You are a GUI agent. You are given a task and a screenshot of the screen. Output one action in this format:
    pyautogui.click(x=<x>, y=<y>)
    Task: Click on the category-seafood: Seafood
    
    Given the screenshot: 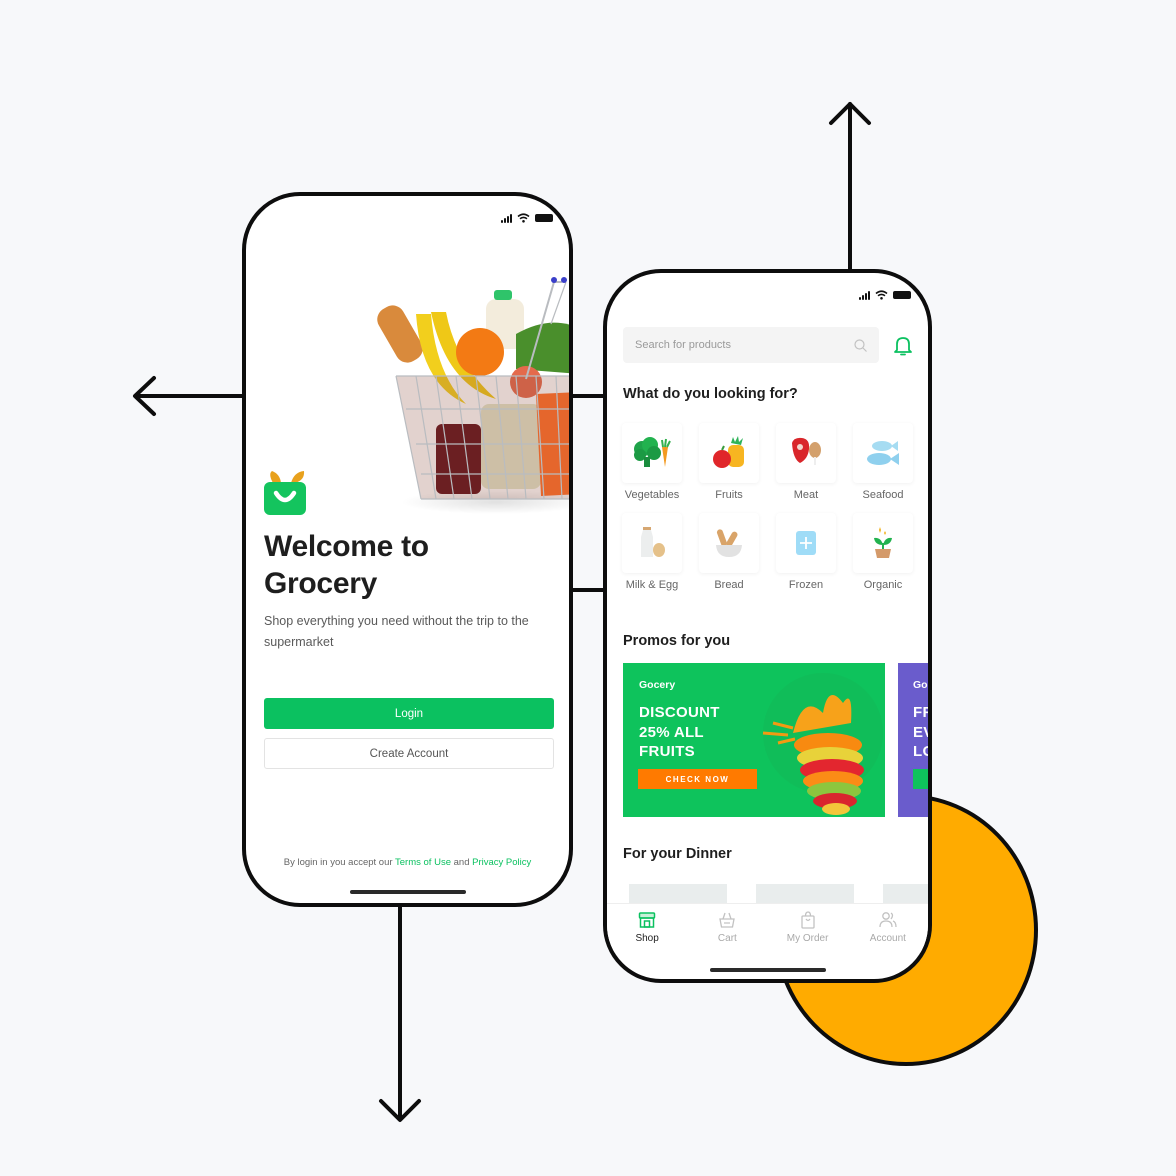 What is the action you would take?
    pyautogui.click(x=883, y=462)
    